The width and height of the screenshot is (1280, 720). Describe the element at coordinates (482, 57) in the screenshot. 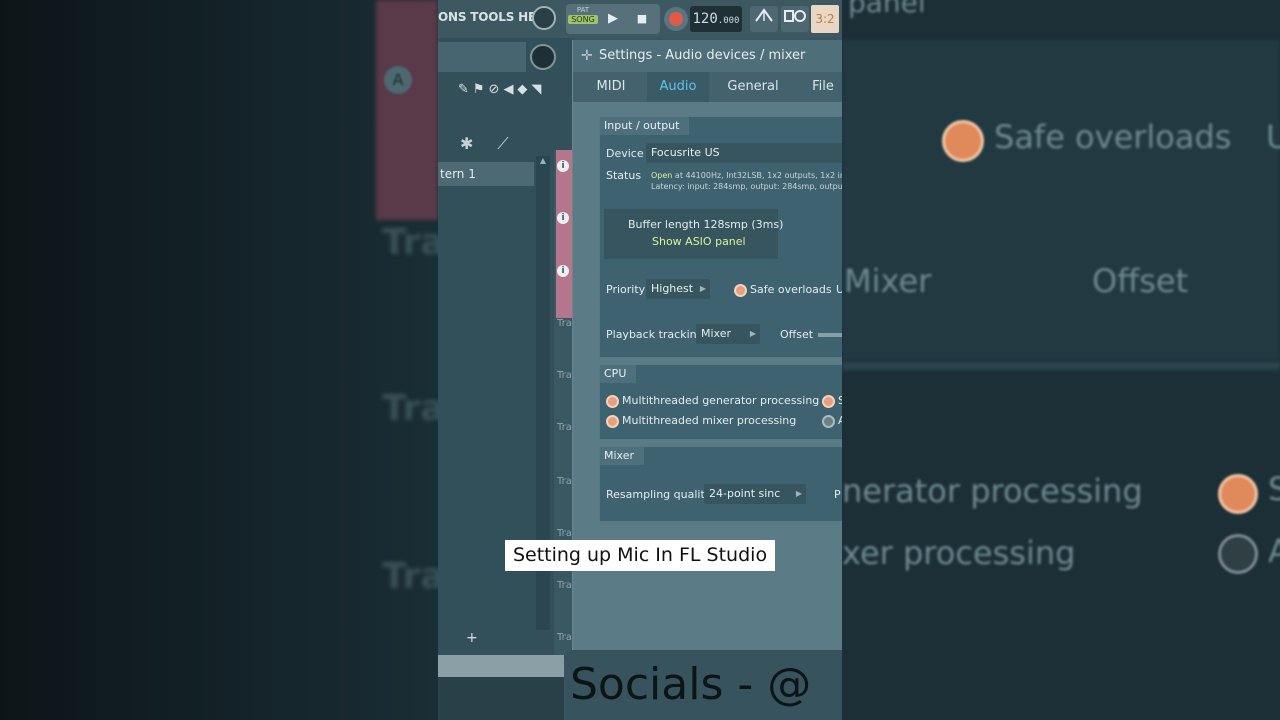

I see `hint-bar` at that location.